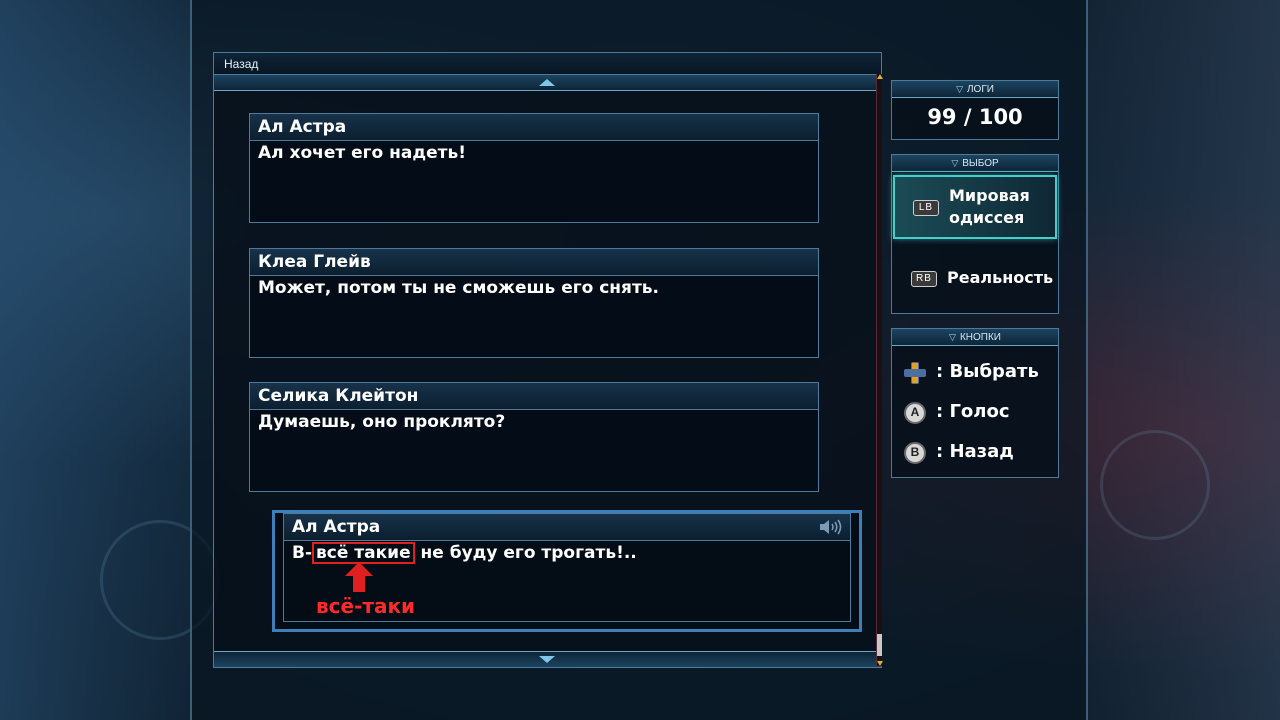  I want to click on text-suffix: не буду его трогать!.., so click(525, 553).